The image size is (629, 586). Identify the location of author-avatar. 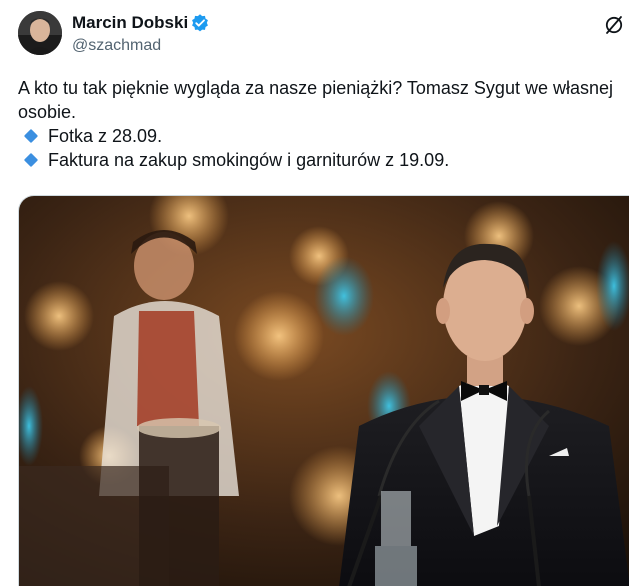
(40, 33).